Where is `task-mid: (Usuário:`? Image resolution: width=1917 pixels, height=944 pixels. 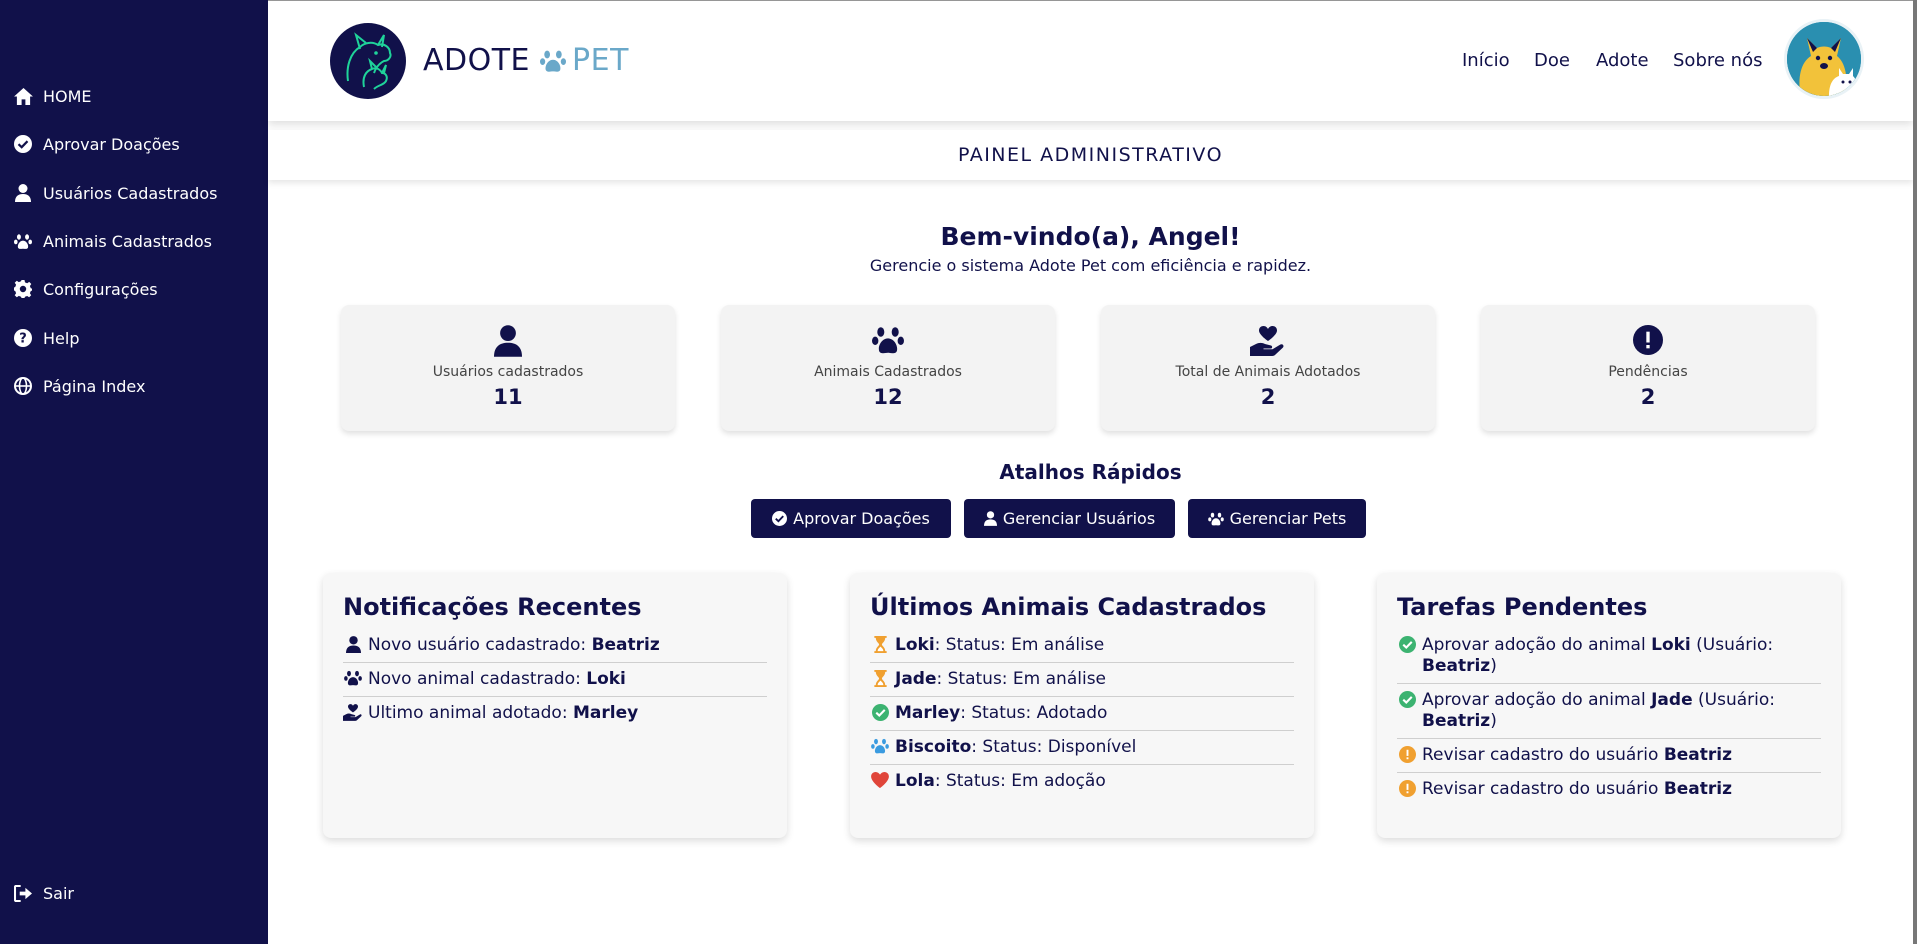
task-mid: (Usuário: is located at coordinates (1733, 700).